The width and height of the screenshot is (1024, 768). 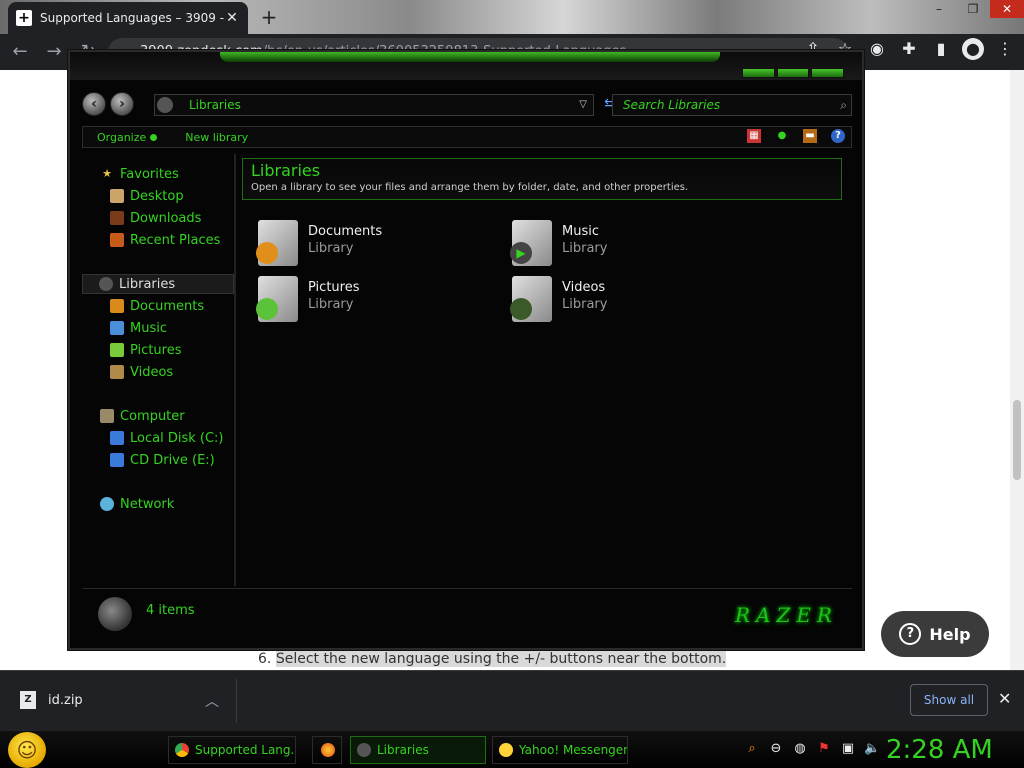 What do you see at coordinates (909, 49) in the screenshot?
I see `extensions-puzzle-icon: ✚` at bounding box center [909, 49].